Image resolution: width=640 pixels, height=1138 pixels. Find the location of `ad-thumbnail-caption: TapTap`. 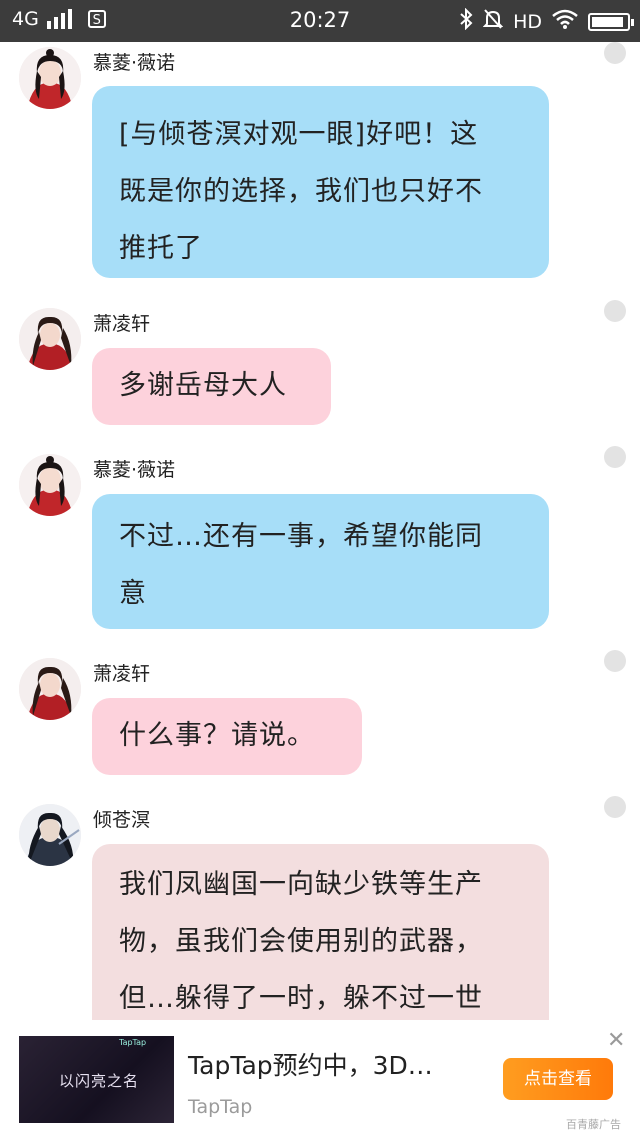

ad-thumbnail-caption: TapTap is located at coordinates (133, 1042).